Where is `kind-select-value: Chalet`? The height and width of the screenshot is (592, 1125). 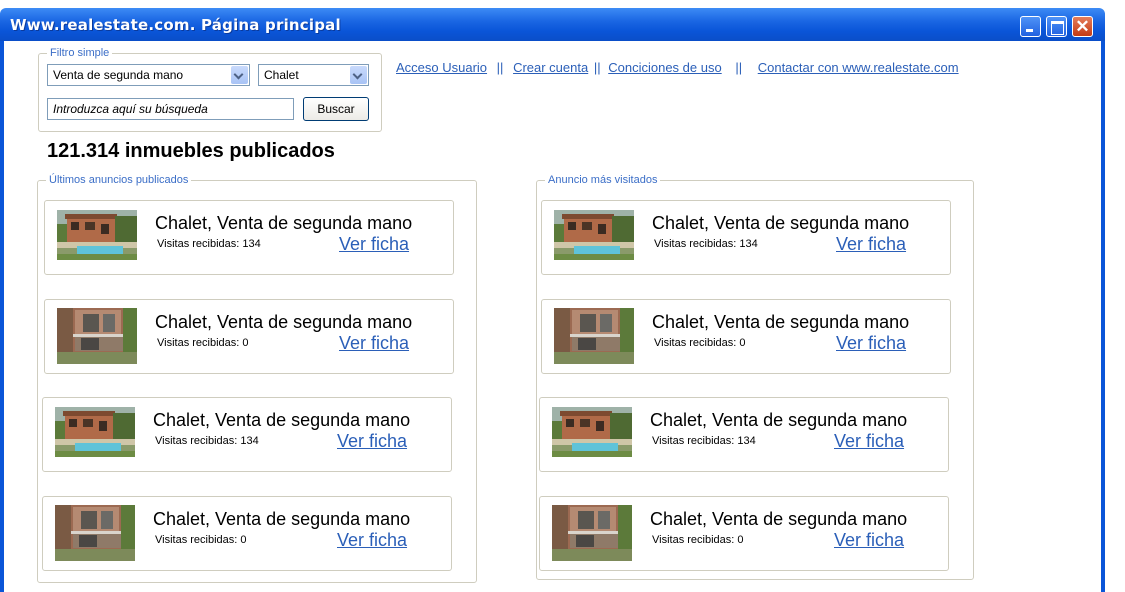 kind-select-value: Chalet is located at coordinates (281, 75).